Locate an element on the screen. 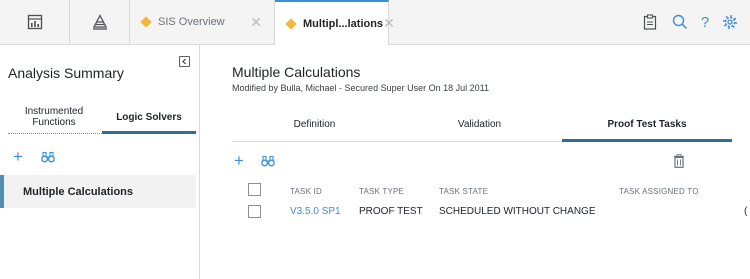  tab-instrumented-functions: Instrumented Functions is located at coordinates (54, 117).